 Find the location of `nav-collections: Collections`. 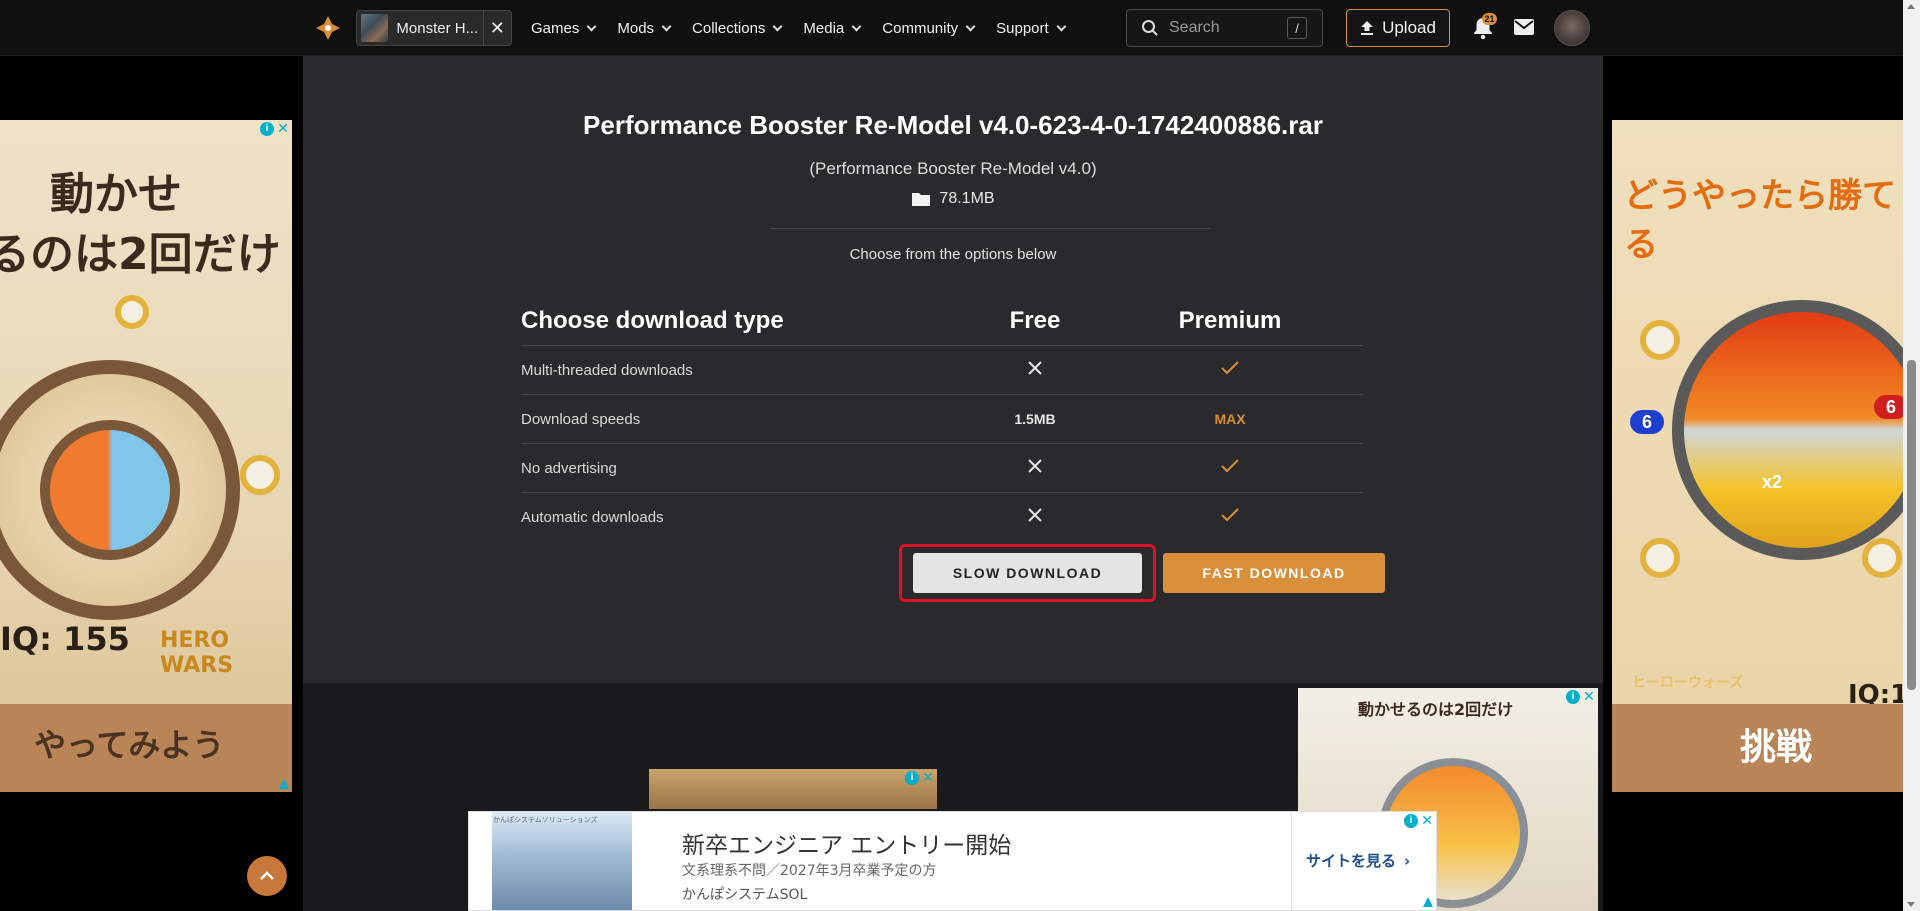

nav-collections: Collections is located at coordinates (737, 28).